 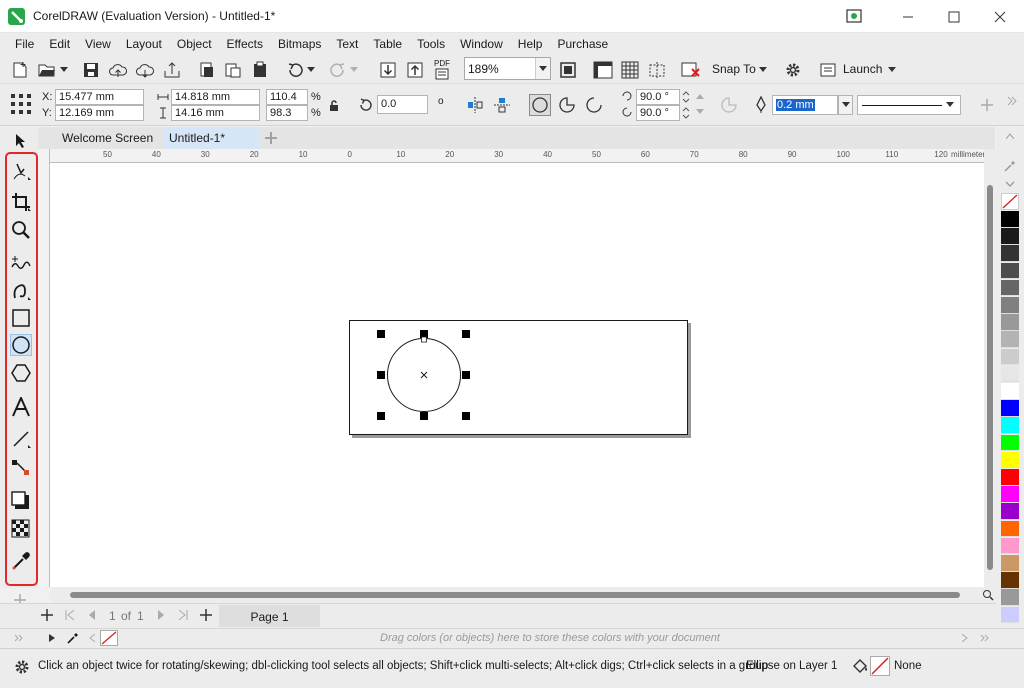 What do you see at coordinates (287, 97) in the screenshot?
I see `scale-x-field: 110.4` at bounding box center [287, 97].